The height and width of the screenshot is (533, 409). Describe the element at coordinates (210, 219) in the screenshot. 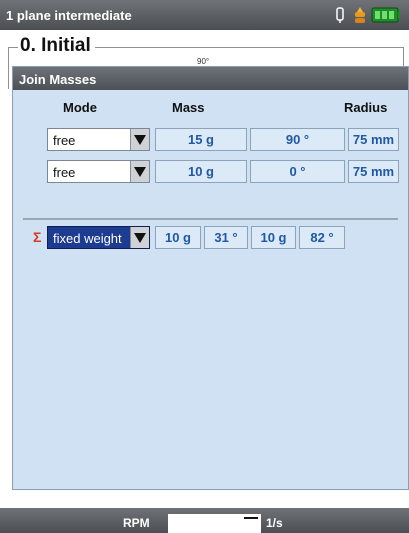

I see `result-divider` at that location.